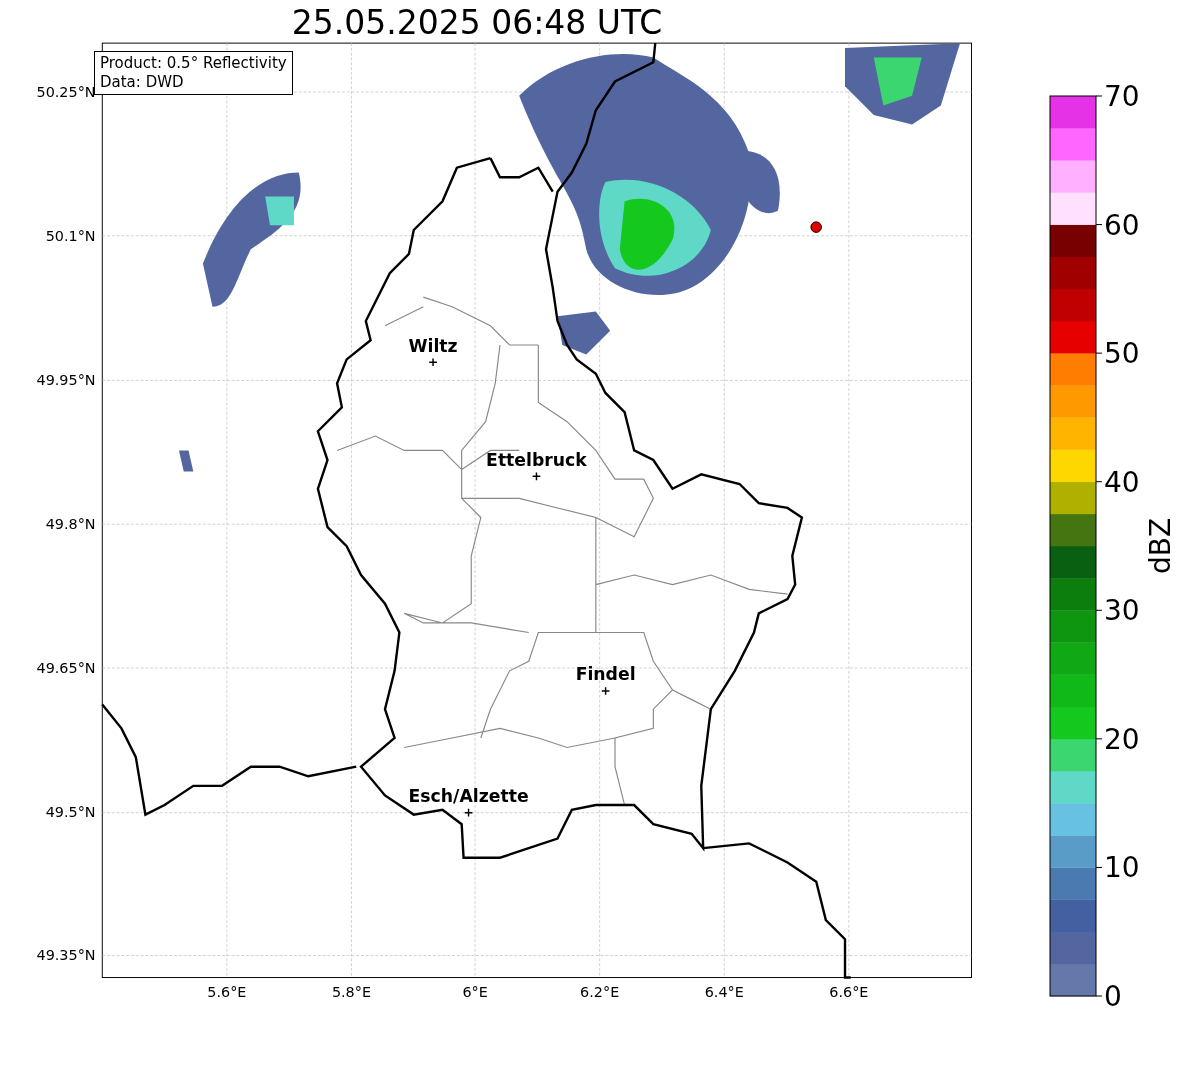 This screenshot has height=1081, width=1184. Describe the element at coordinates (66, 955) in the screenshot. I see `y-tick-label: 49.35°N` at that location.